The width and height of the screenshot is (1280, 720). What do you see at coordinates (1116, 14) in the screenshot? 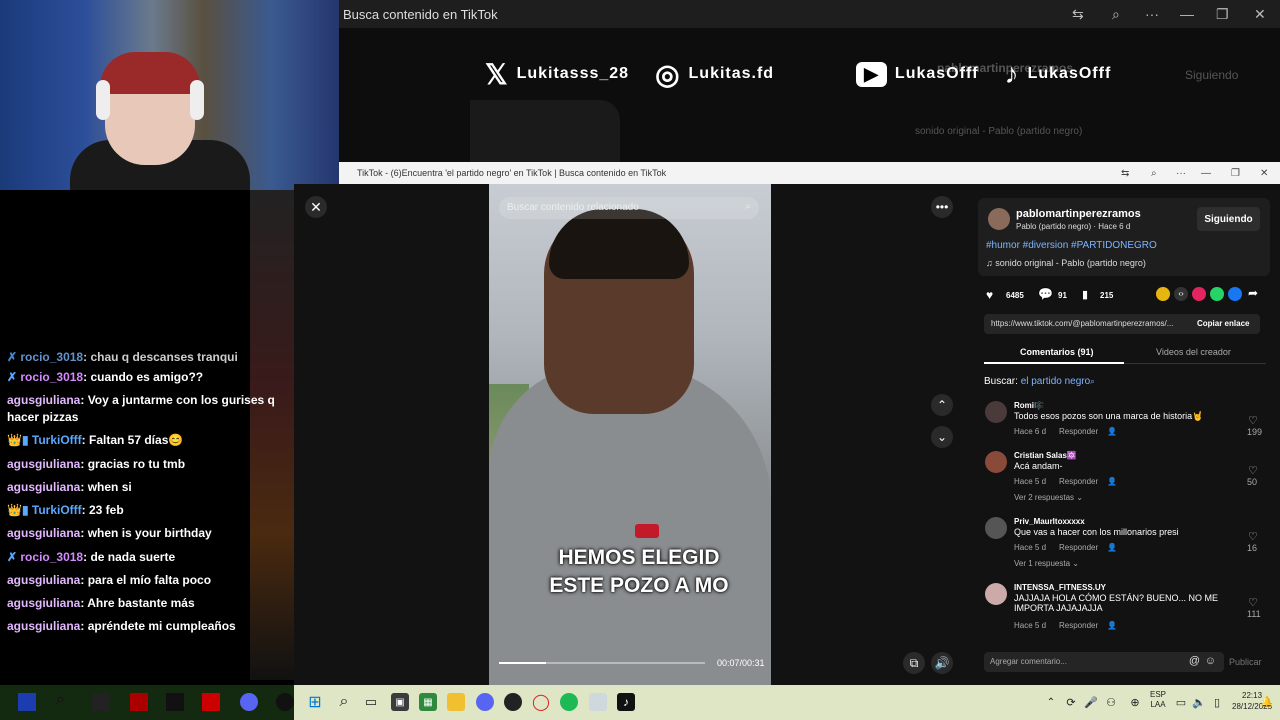
I see `zoom-icon: ⌕` at bounding box center [1116, 14].